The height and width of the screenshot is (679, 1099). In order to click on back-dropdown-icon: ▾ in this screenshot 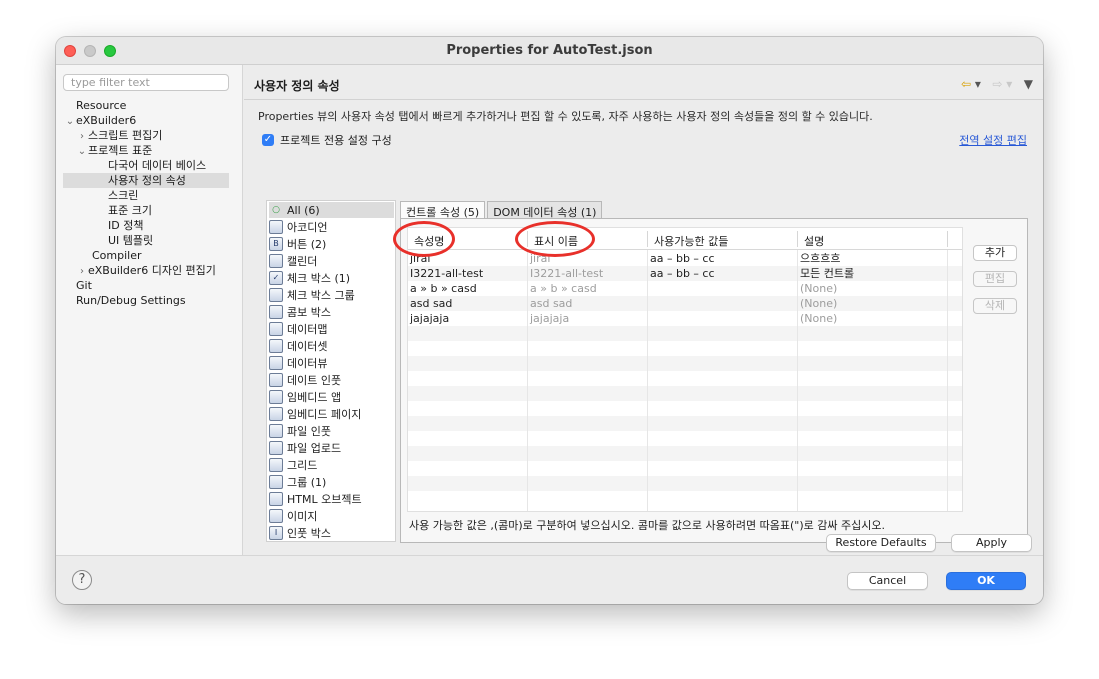, I will do `click(978, 84)`.